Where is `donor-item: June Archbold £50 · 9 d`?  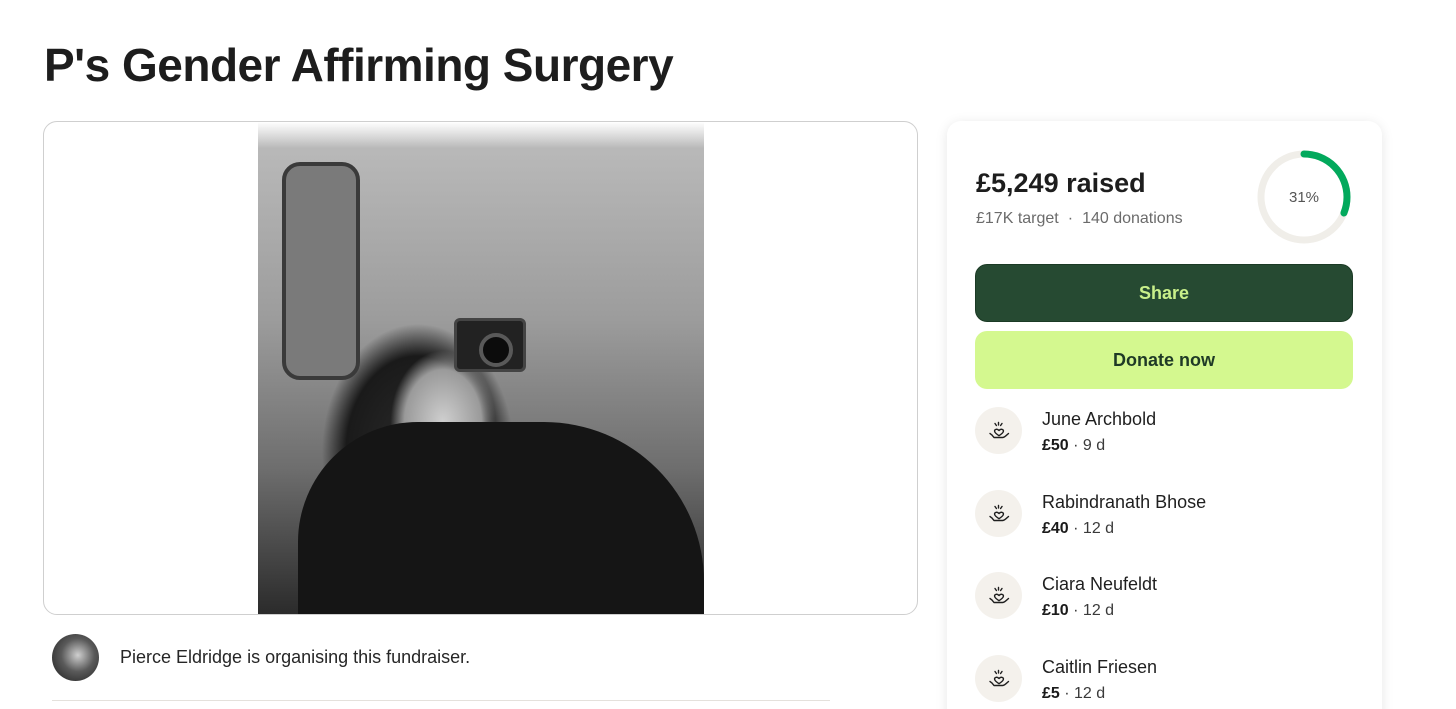
donor-item: June Archbold £50 · 9 d is located at coordinates (1065, 431).